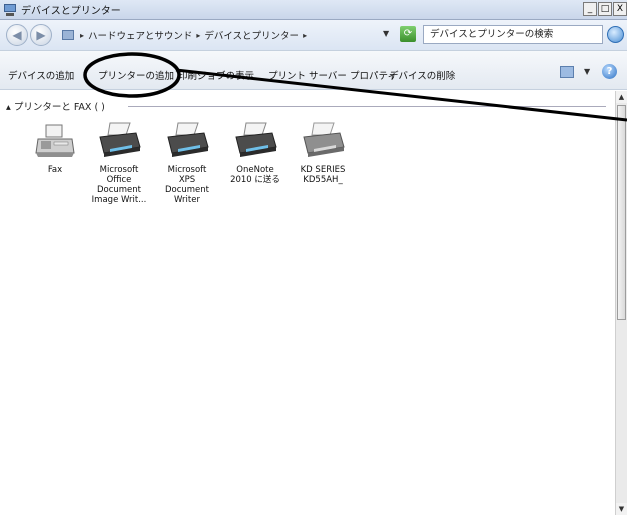  Describe the element at coordinates (68, 35) in the screenshot. I see `control-panel-icon` at that location.